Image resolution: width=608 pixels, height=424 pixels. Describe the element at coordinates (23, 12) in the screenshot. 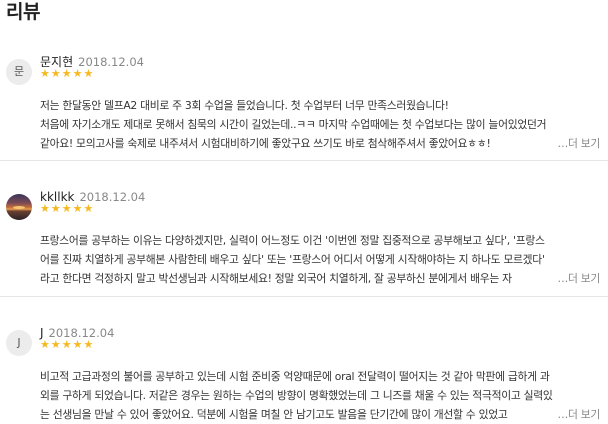

I see `reviews-heading: 리뷰` at that location.